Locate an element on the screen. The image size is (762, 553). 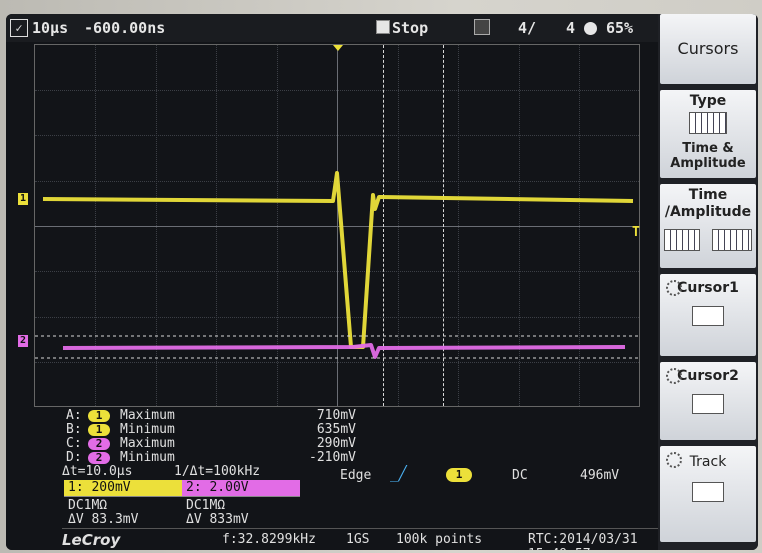
trigger-level: 496mV is located at coordinates (600, 475).